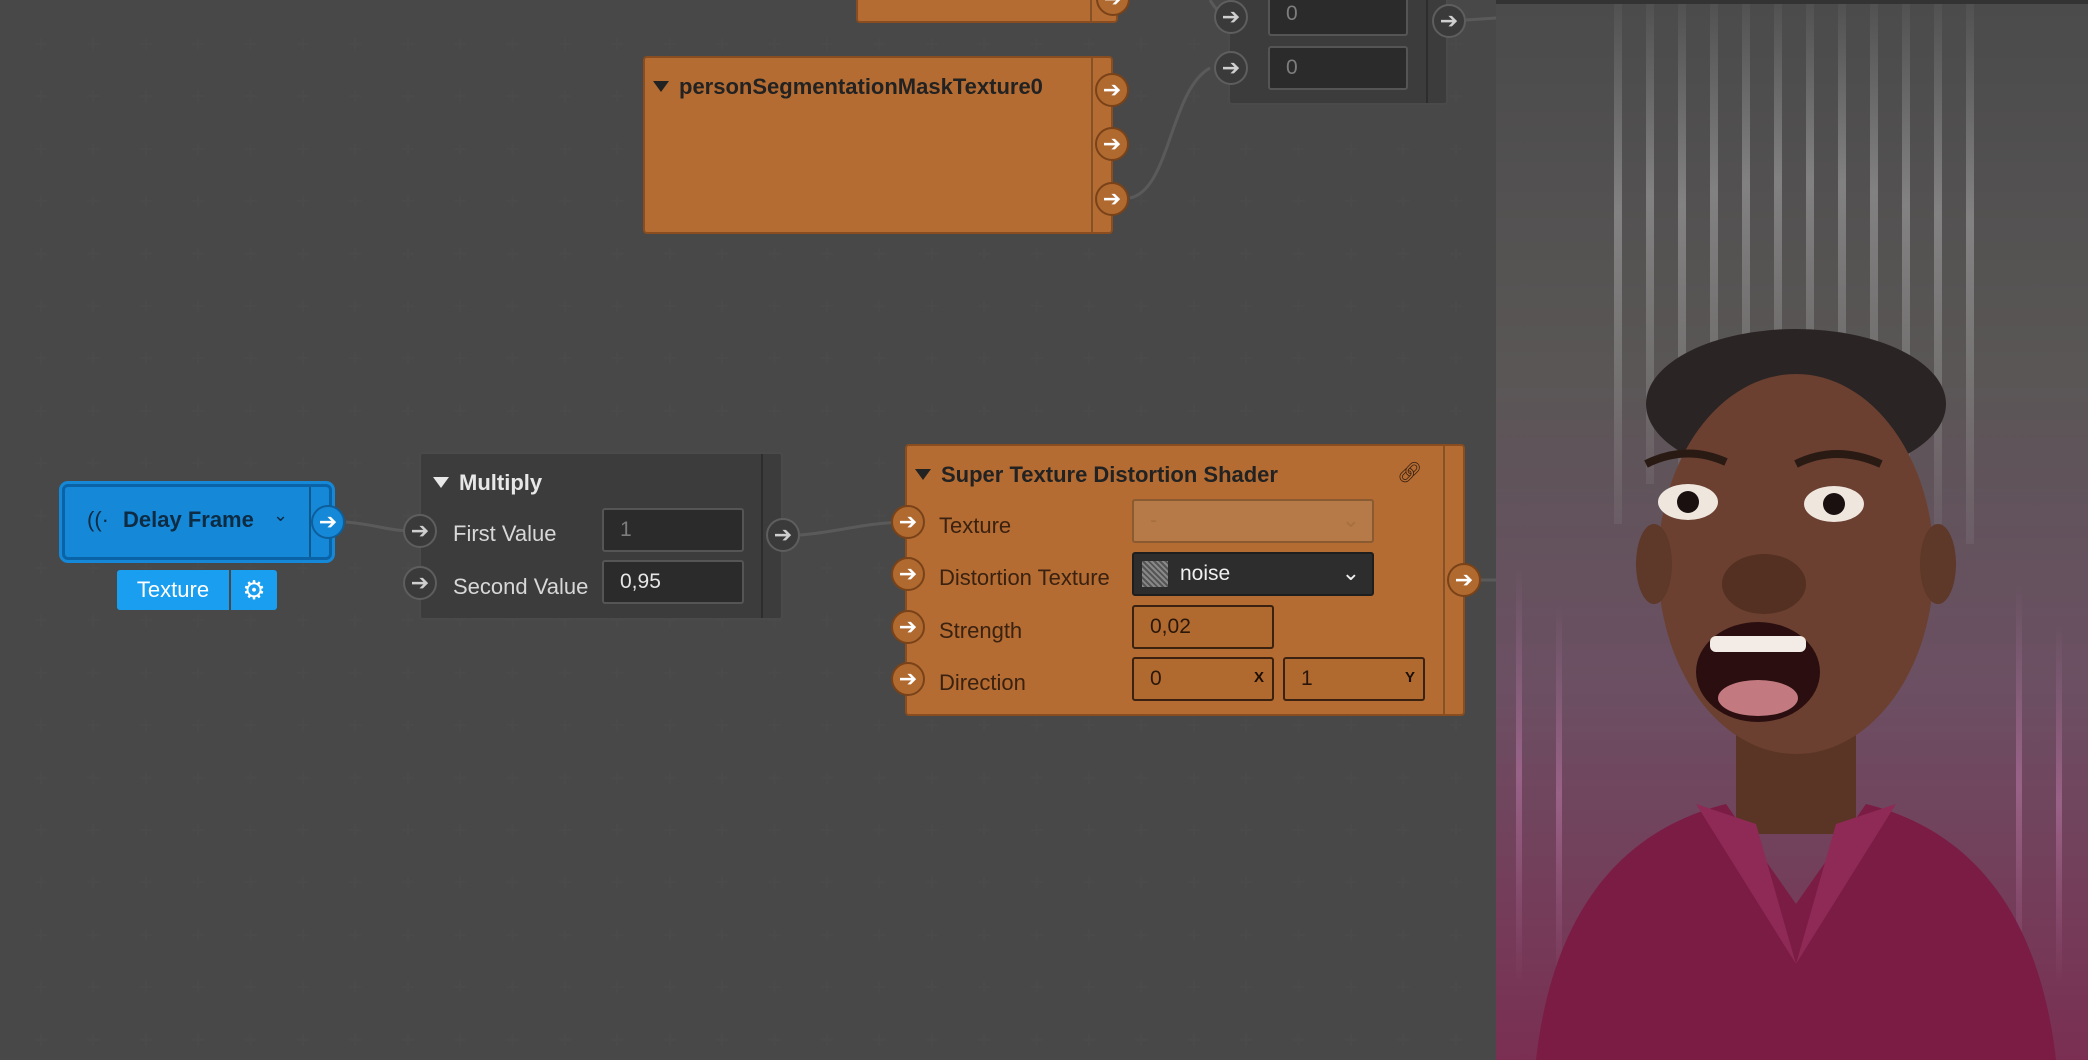 This screenshot has height=1060, width=2088. Describe the element at coordinates (521, 586) in the screenshot. I see `second-value-label: Second Value` at that location.